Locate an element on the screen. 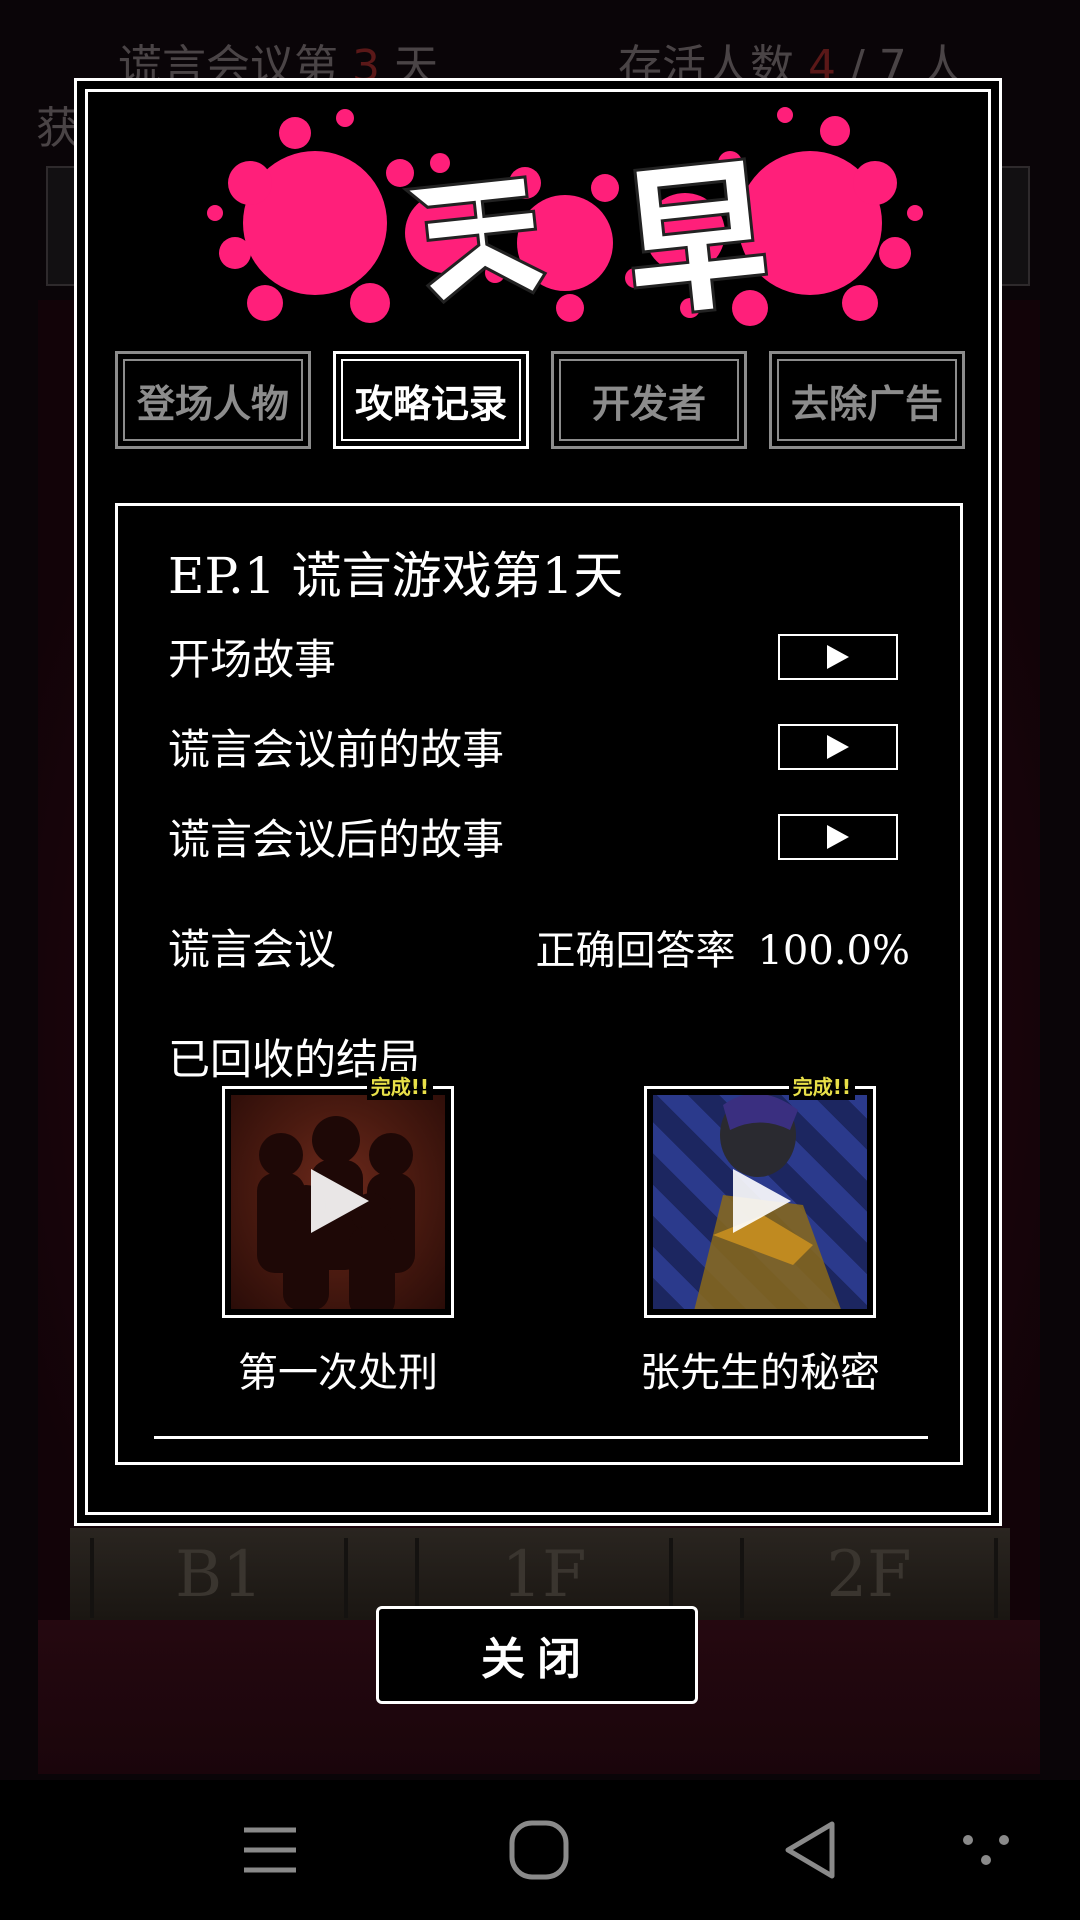 The width and height of the screenshot is (1080, 1920). more-icon is located at coordinates (986, 1850).